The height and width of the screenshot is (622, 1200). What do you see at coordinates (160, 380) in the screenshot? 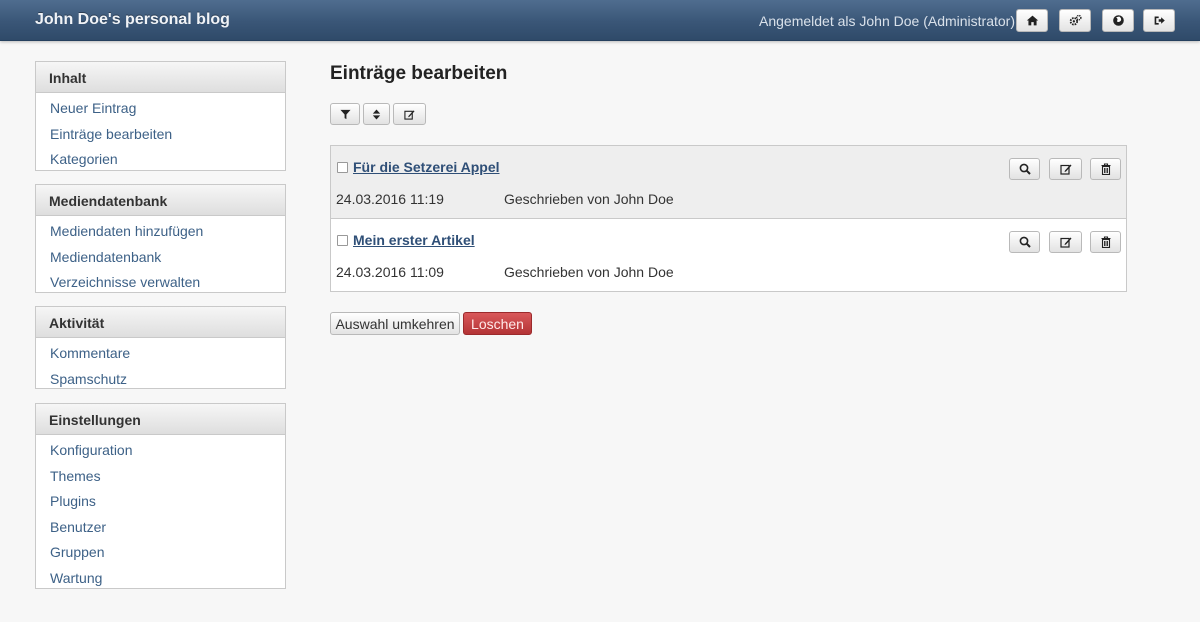
I see `sidebar-item-spam-protection: Spamschutz` at bounding box center [160, 380].